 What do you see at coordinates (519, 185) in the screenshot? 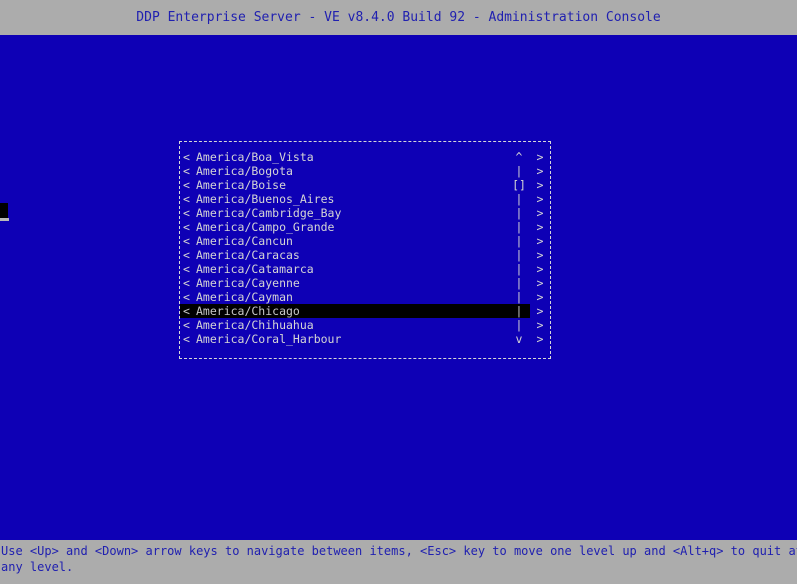
I see `scrollbar-cell: []` at bounding box center [519, 185].